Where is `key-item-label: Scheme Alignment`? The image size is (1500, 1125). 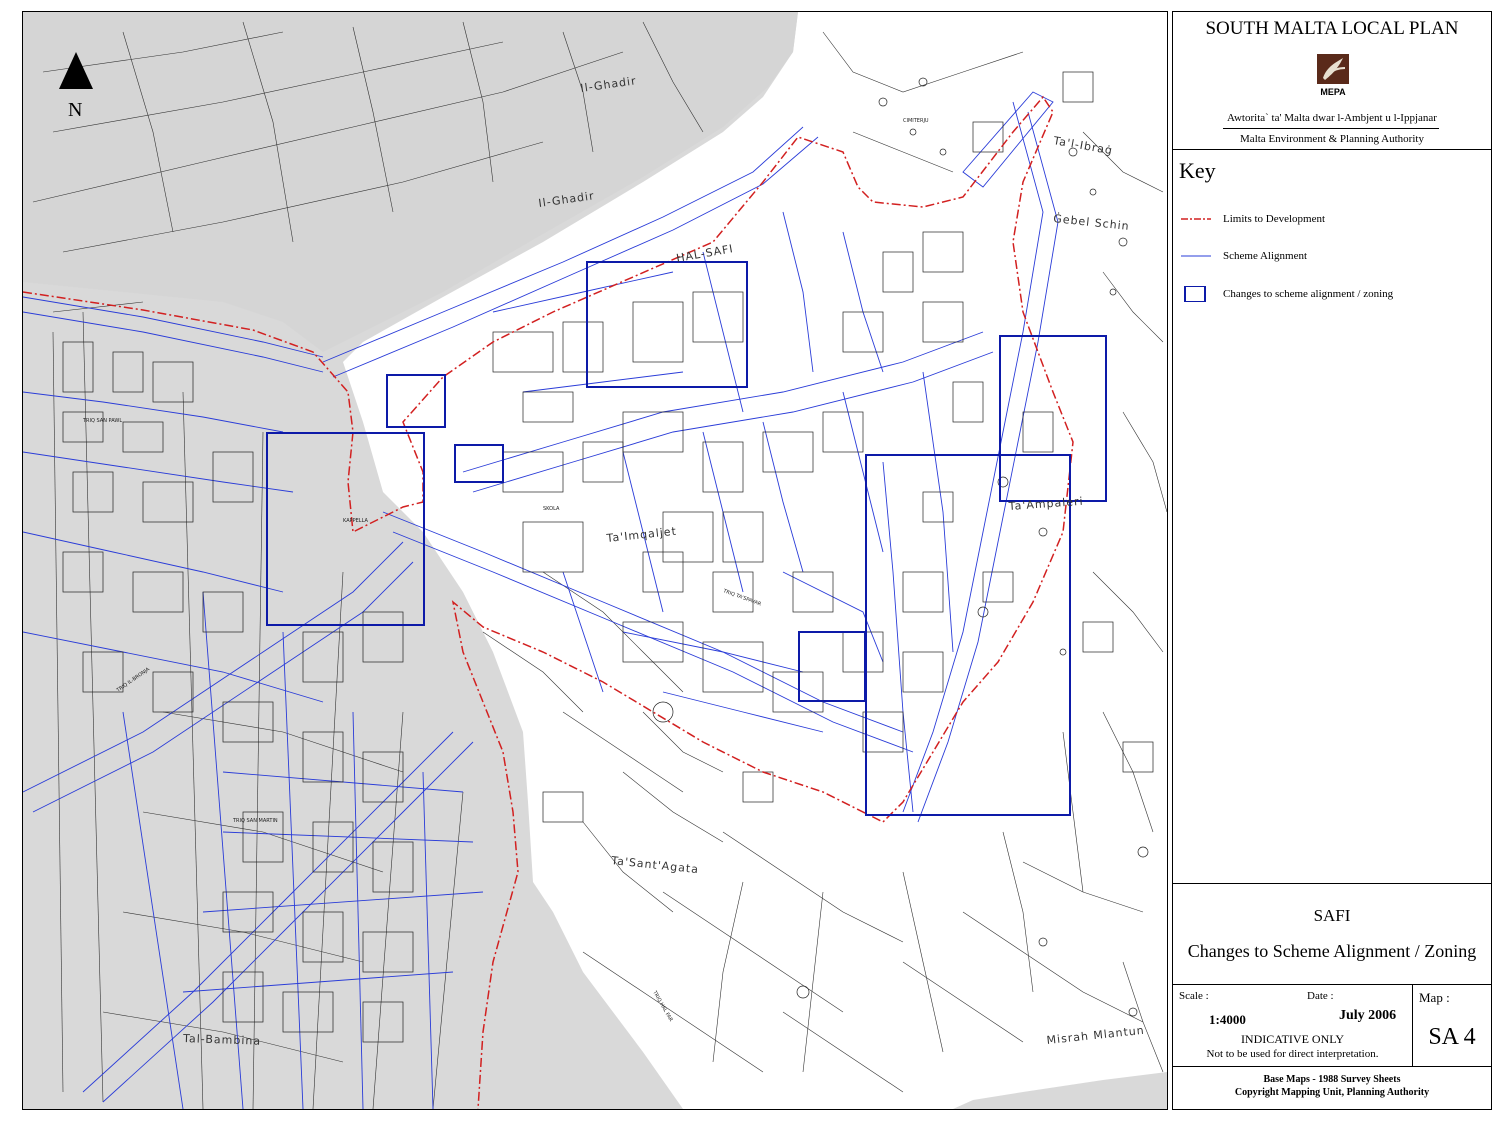
key-item-label: Scheme Alignment is located at coordinates (1265, 256).